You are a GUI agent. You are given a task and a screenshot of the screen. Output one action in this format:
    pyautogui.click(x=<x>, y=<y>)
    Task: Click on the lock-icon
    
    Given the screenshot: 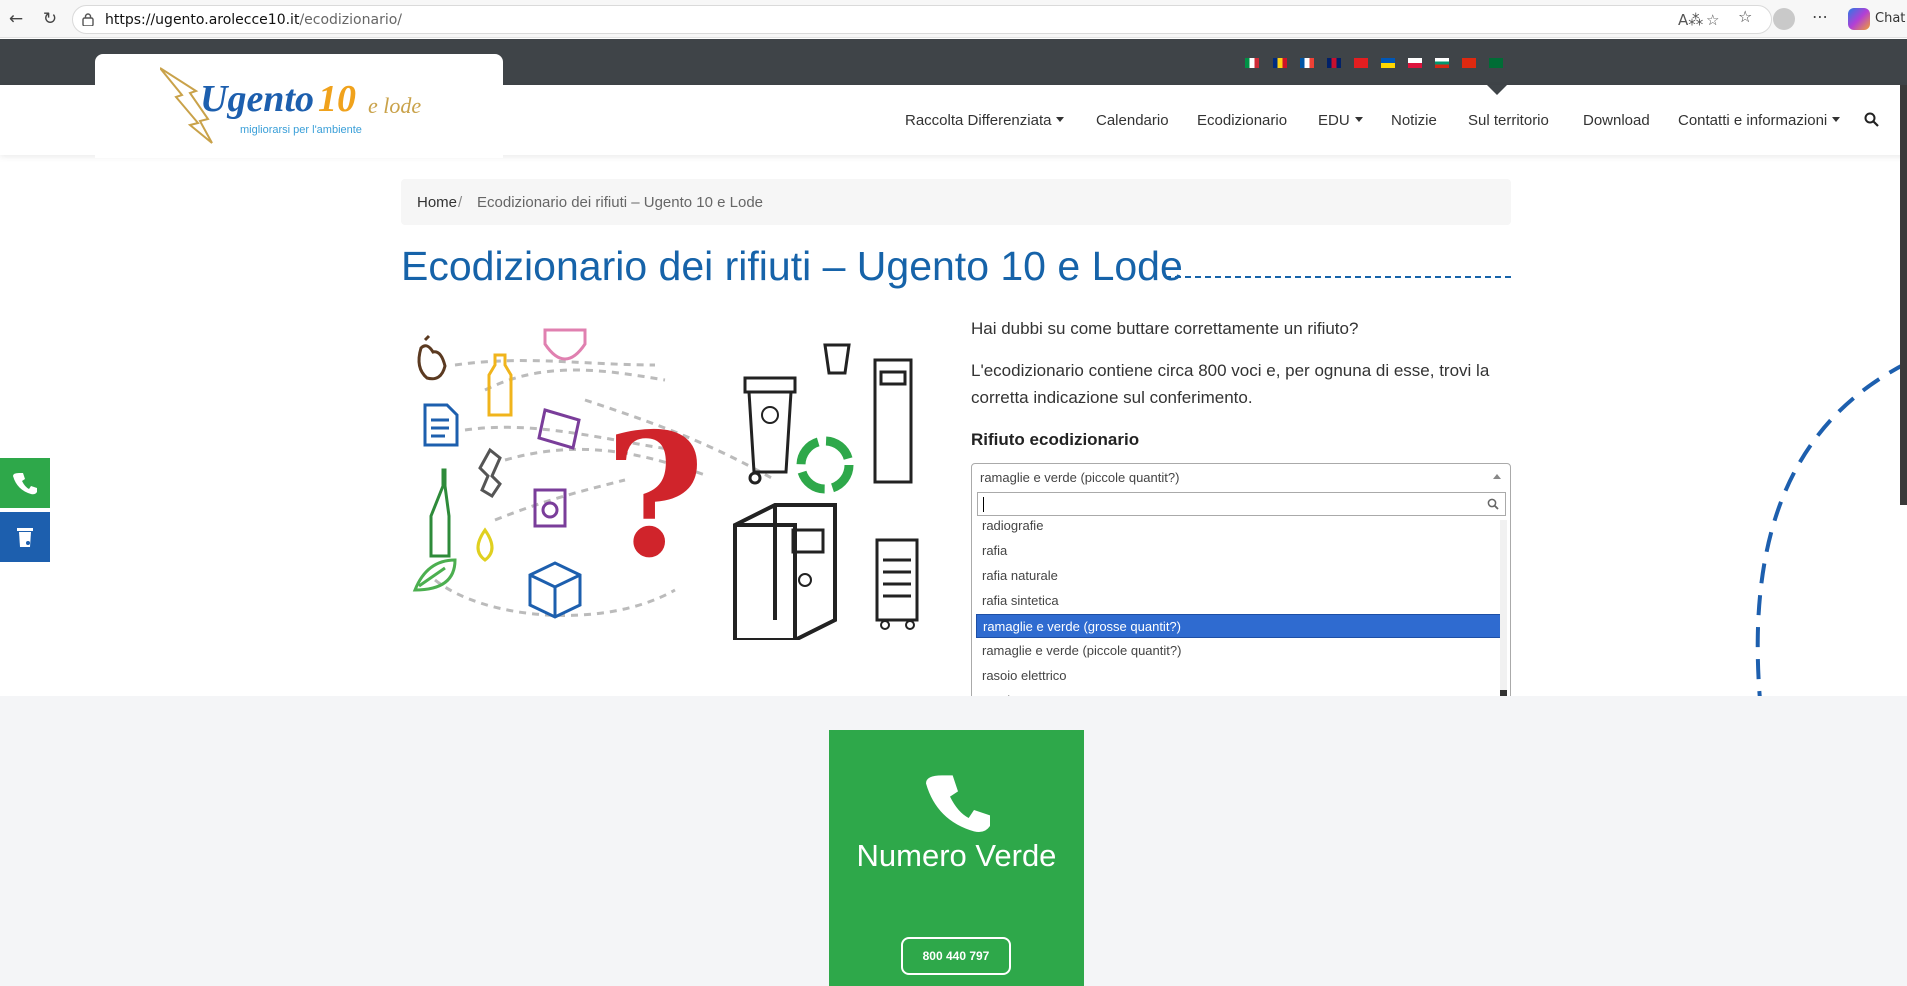 What is the action you would take?
    pyautogui.click(x=88, y=19)
    